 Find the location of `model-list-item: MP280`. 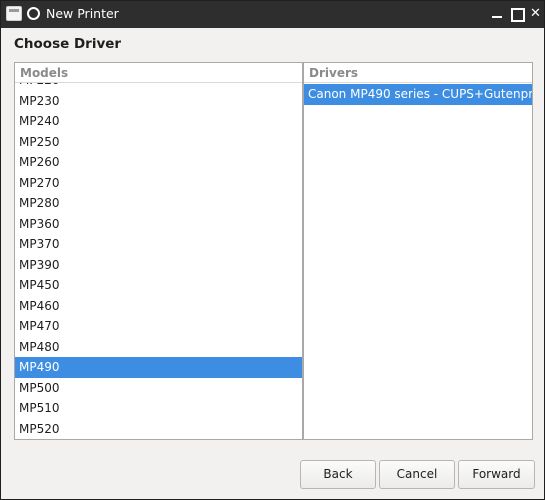

model-list-item: MP280 is located at coordinates (158, 203).